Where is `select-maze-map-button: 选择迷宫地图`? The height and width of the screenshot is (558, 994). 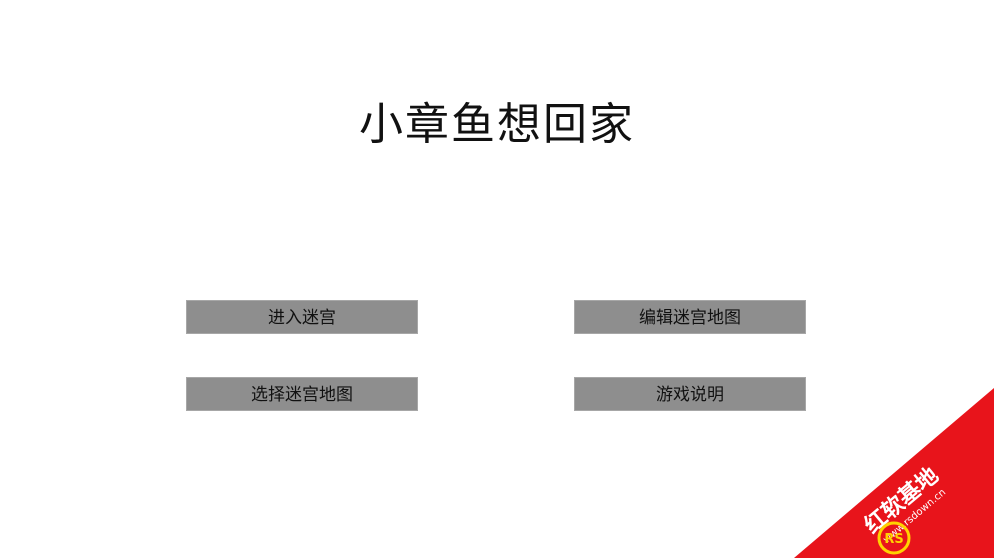 select-maze-map-button: 选择迷宫地图 is located at coordinates (302, 394).